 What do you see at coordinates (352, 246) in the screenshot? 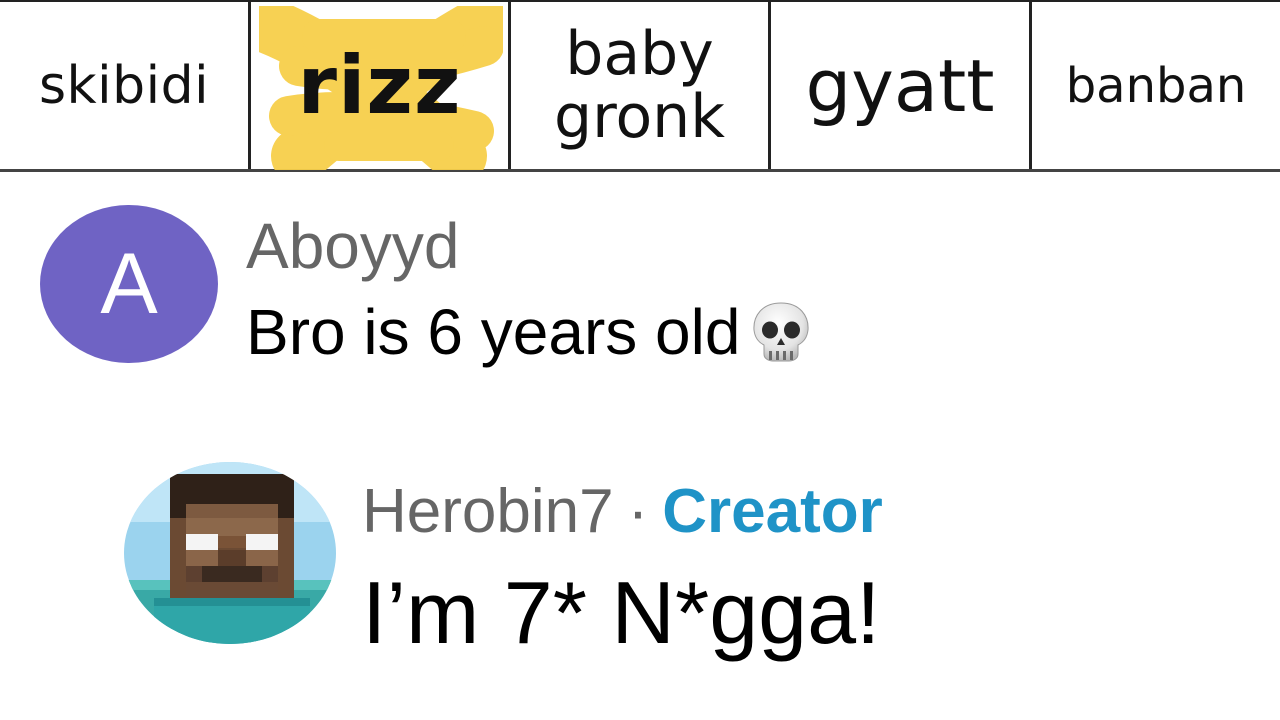
I see `comment-author: Aboyyd` at bounding box center [352, 246].